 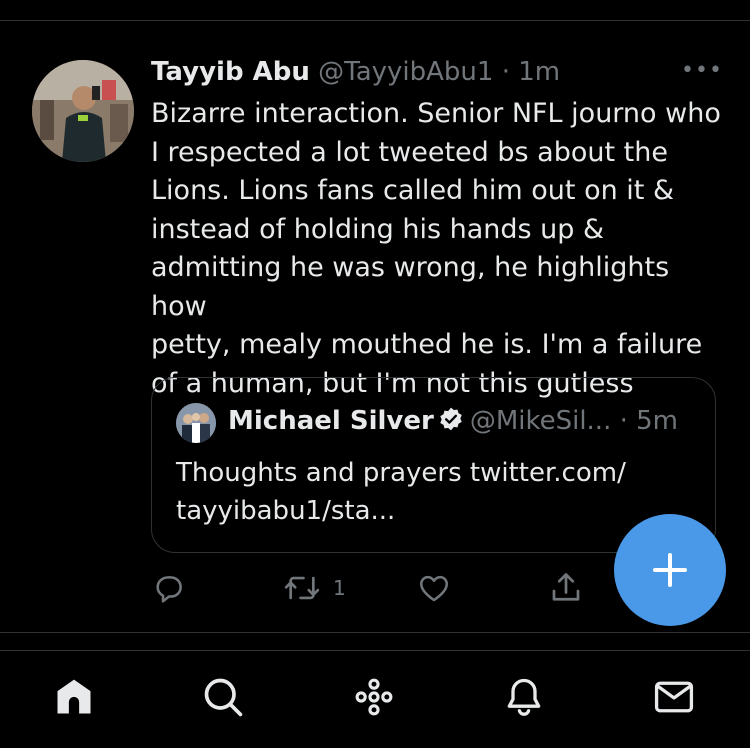 I want to click on avatar-image, so click(x=83, y=111).